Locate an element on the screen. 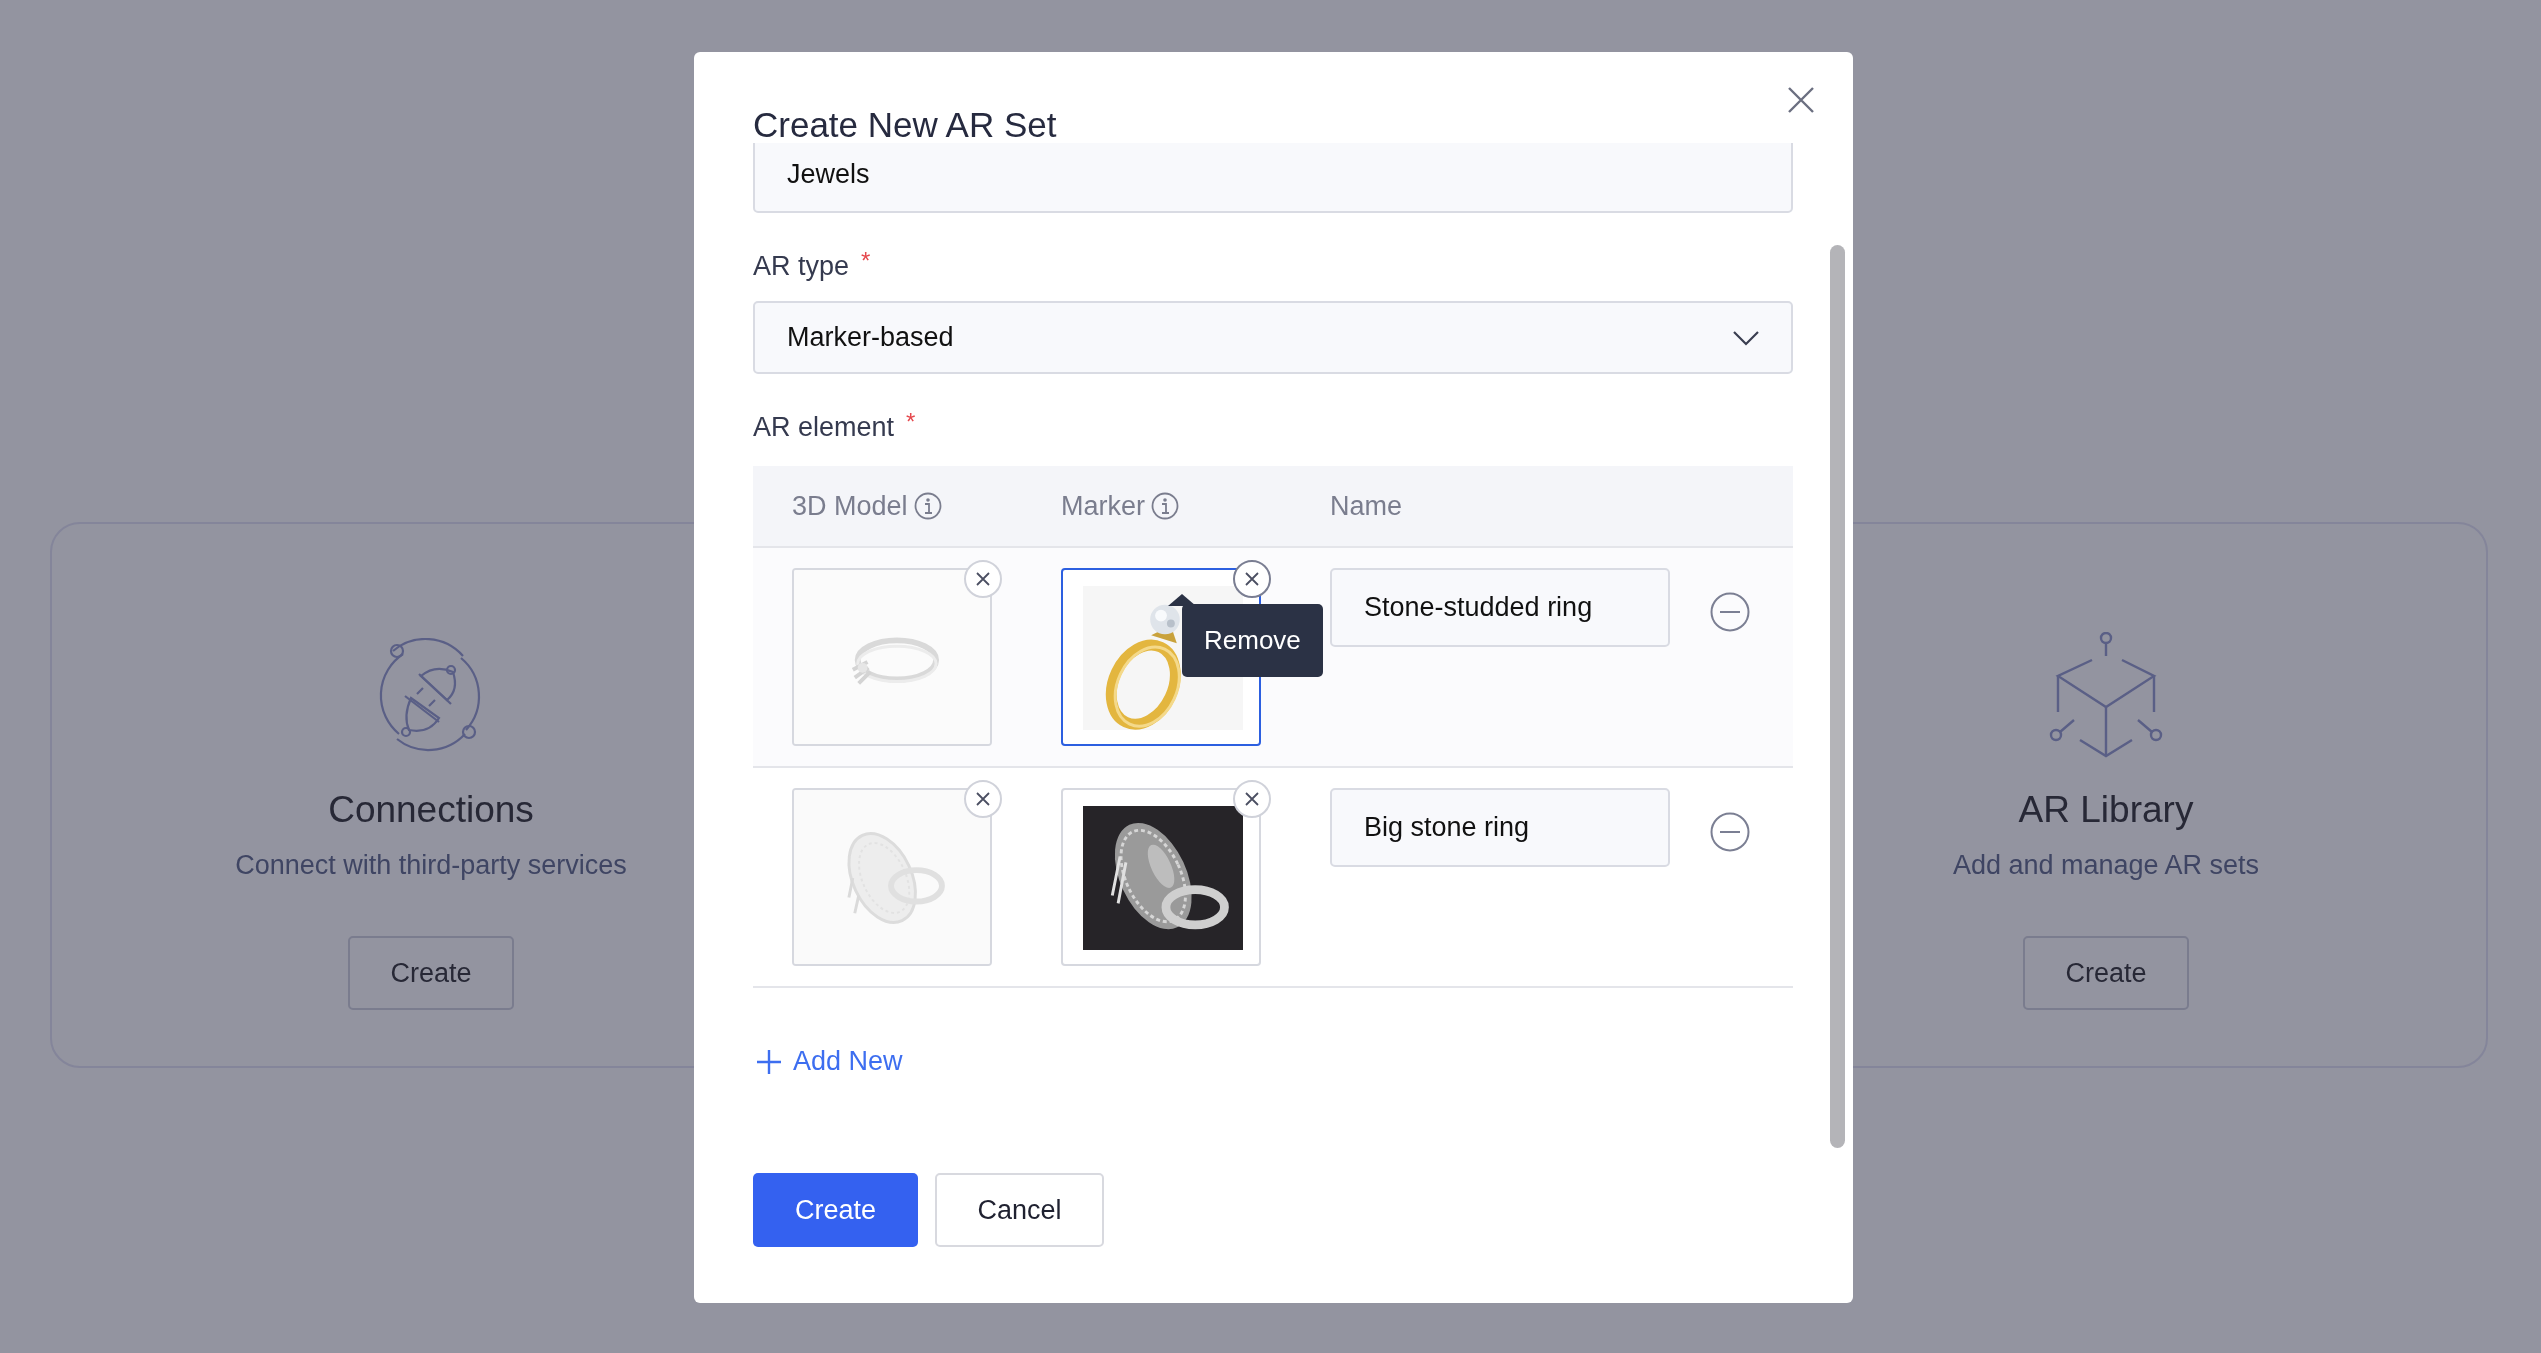  card-description: Connect with third-party services is located at coordinates (431, 865).